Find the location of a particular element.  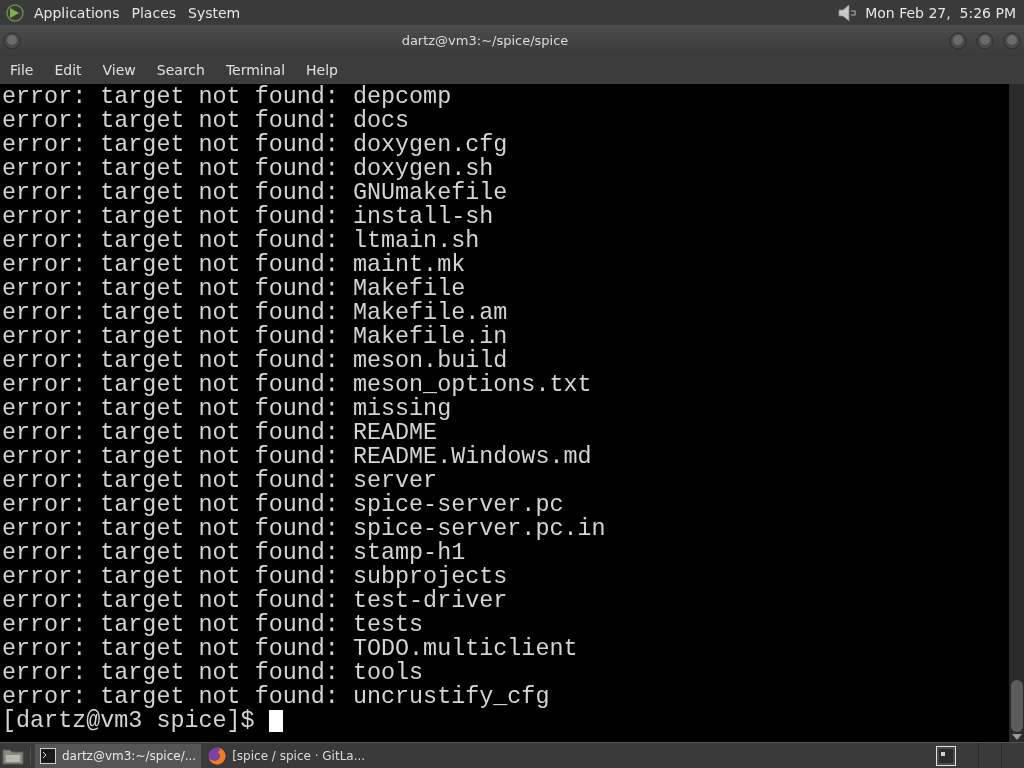

terminal-line: error: target not found: maint.mk is located at coordinates (234, 265).